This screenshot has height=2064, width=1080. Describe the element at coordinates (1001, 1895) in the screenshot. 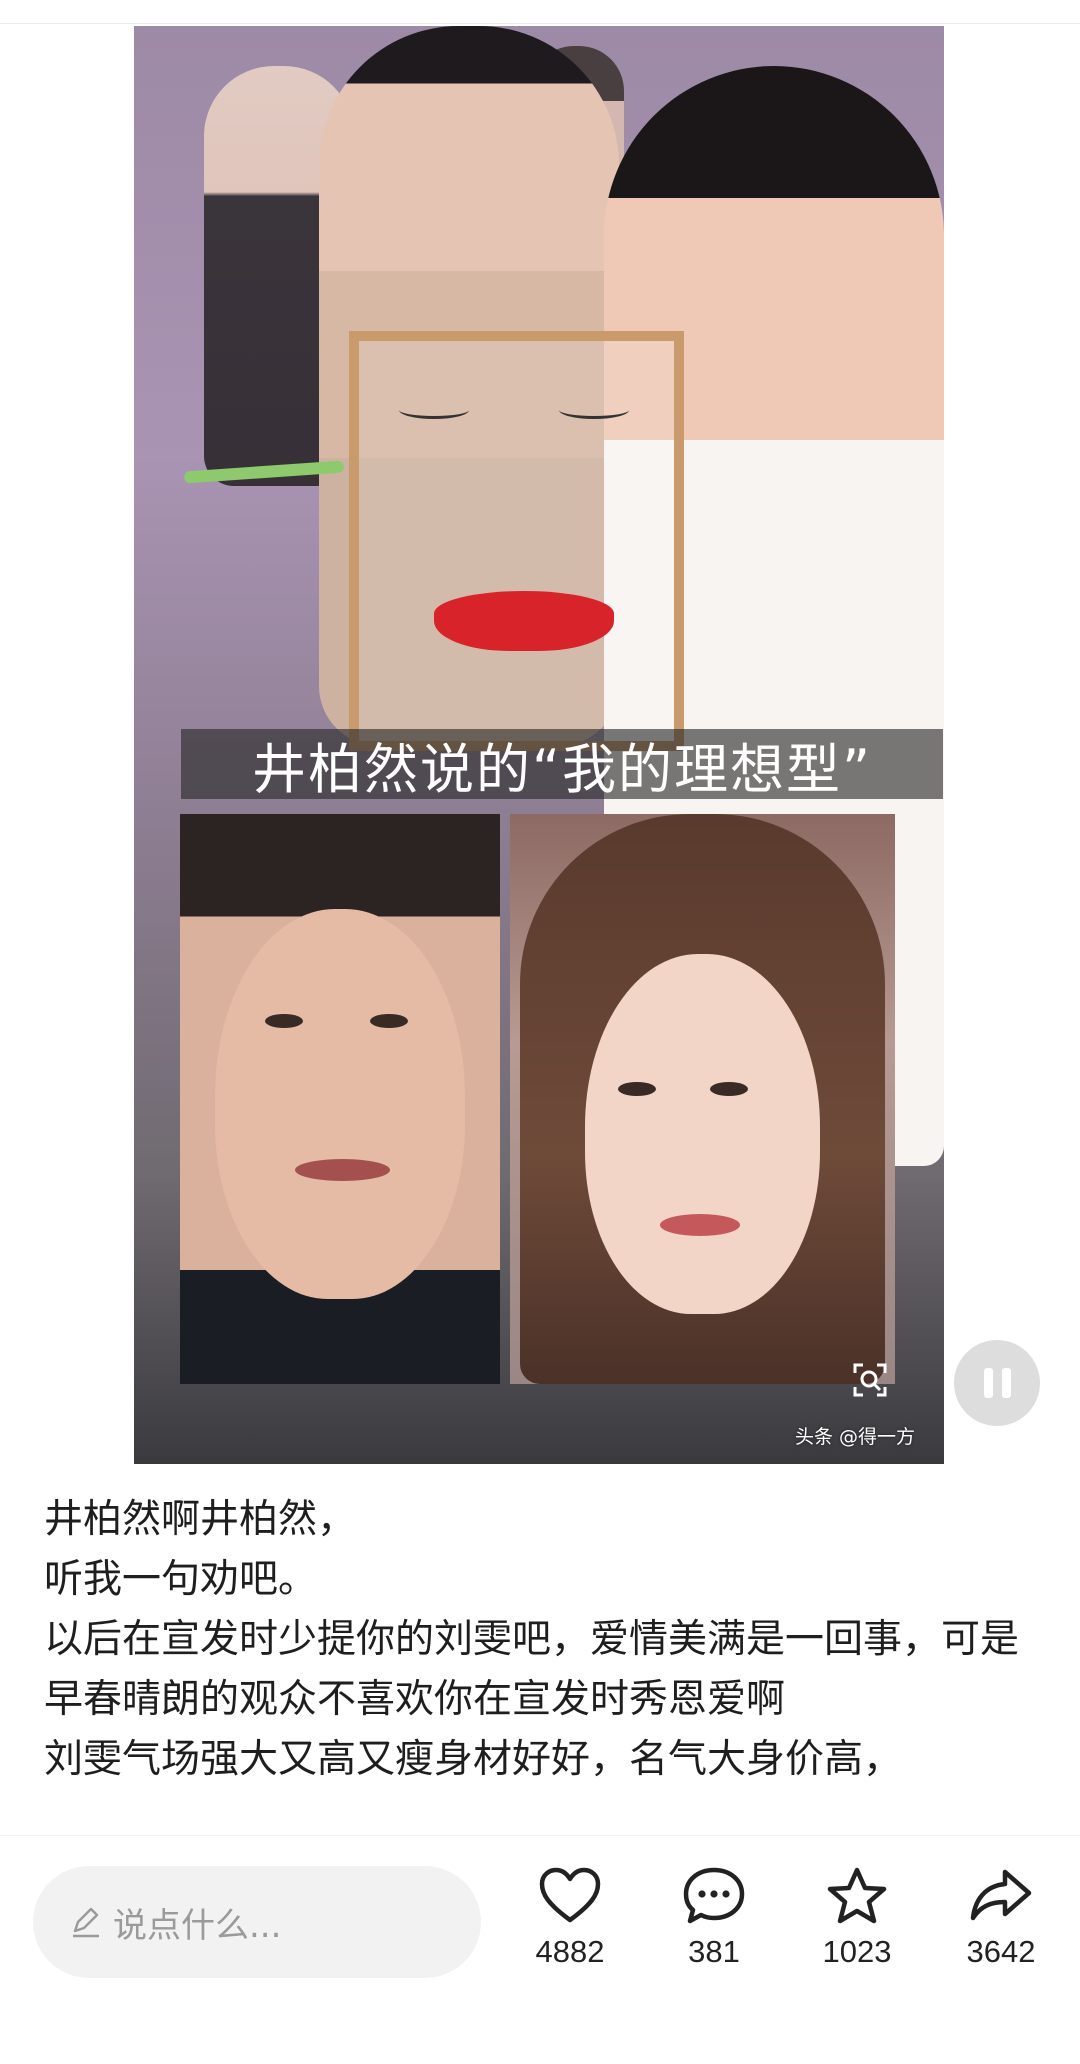

I see `share-arrow-icon` at that location.